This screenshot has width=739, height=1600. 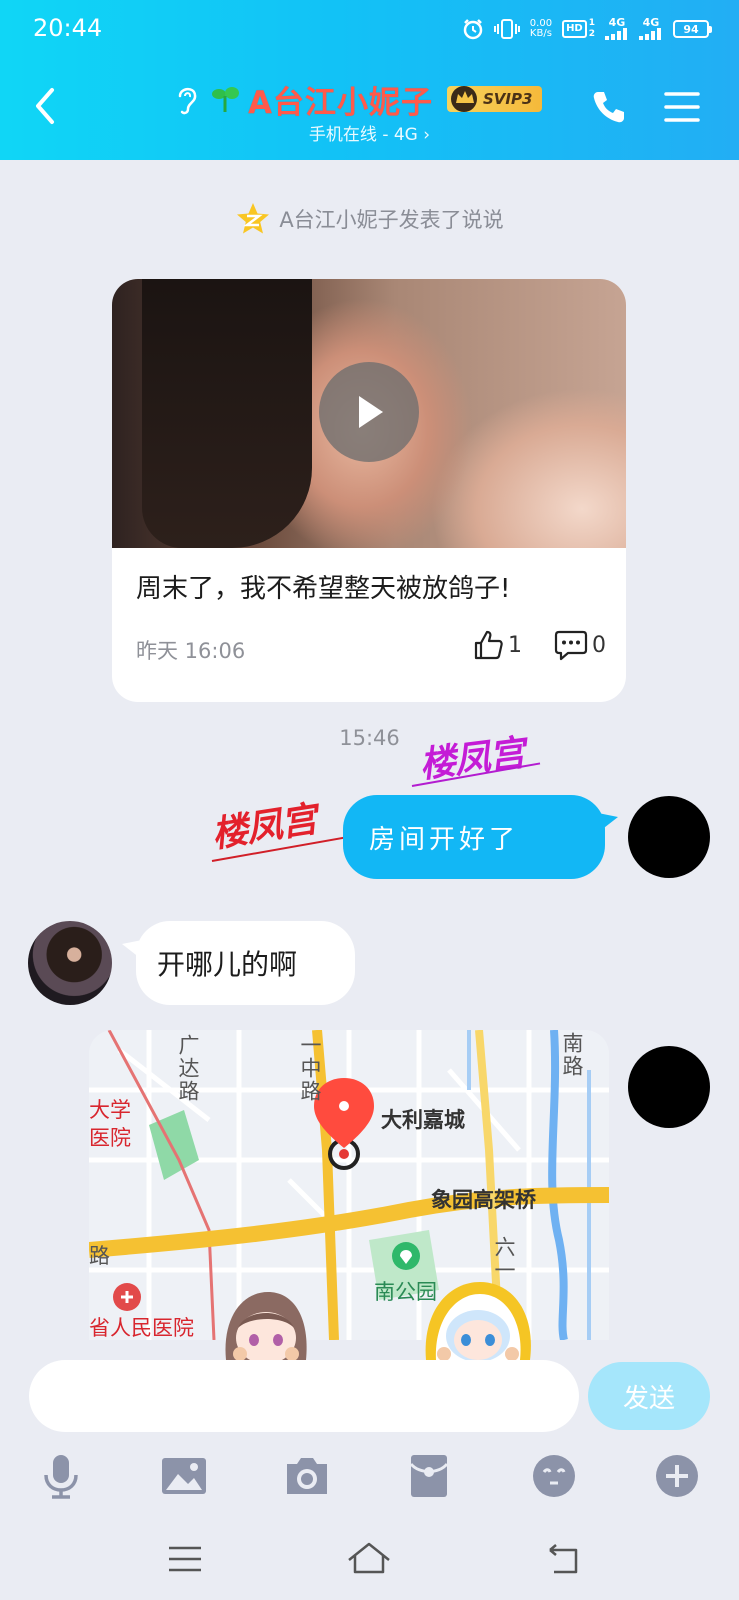 What do you see at coordinates (591, 34) in the screenshot?
I see `sim-index-bottom: 2` at bounding box center [591, 34].